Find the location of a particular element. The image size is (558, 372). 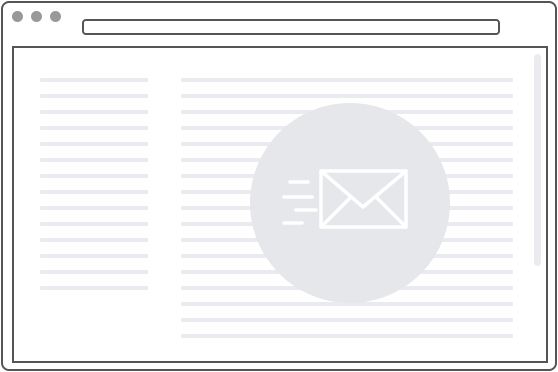

email-sending-icon is located at coordinates (345, 199).